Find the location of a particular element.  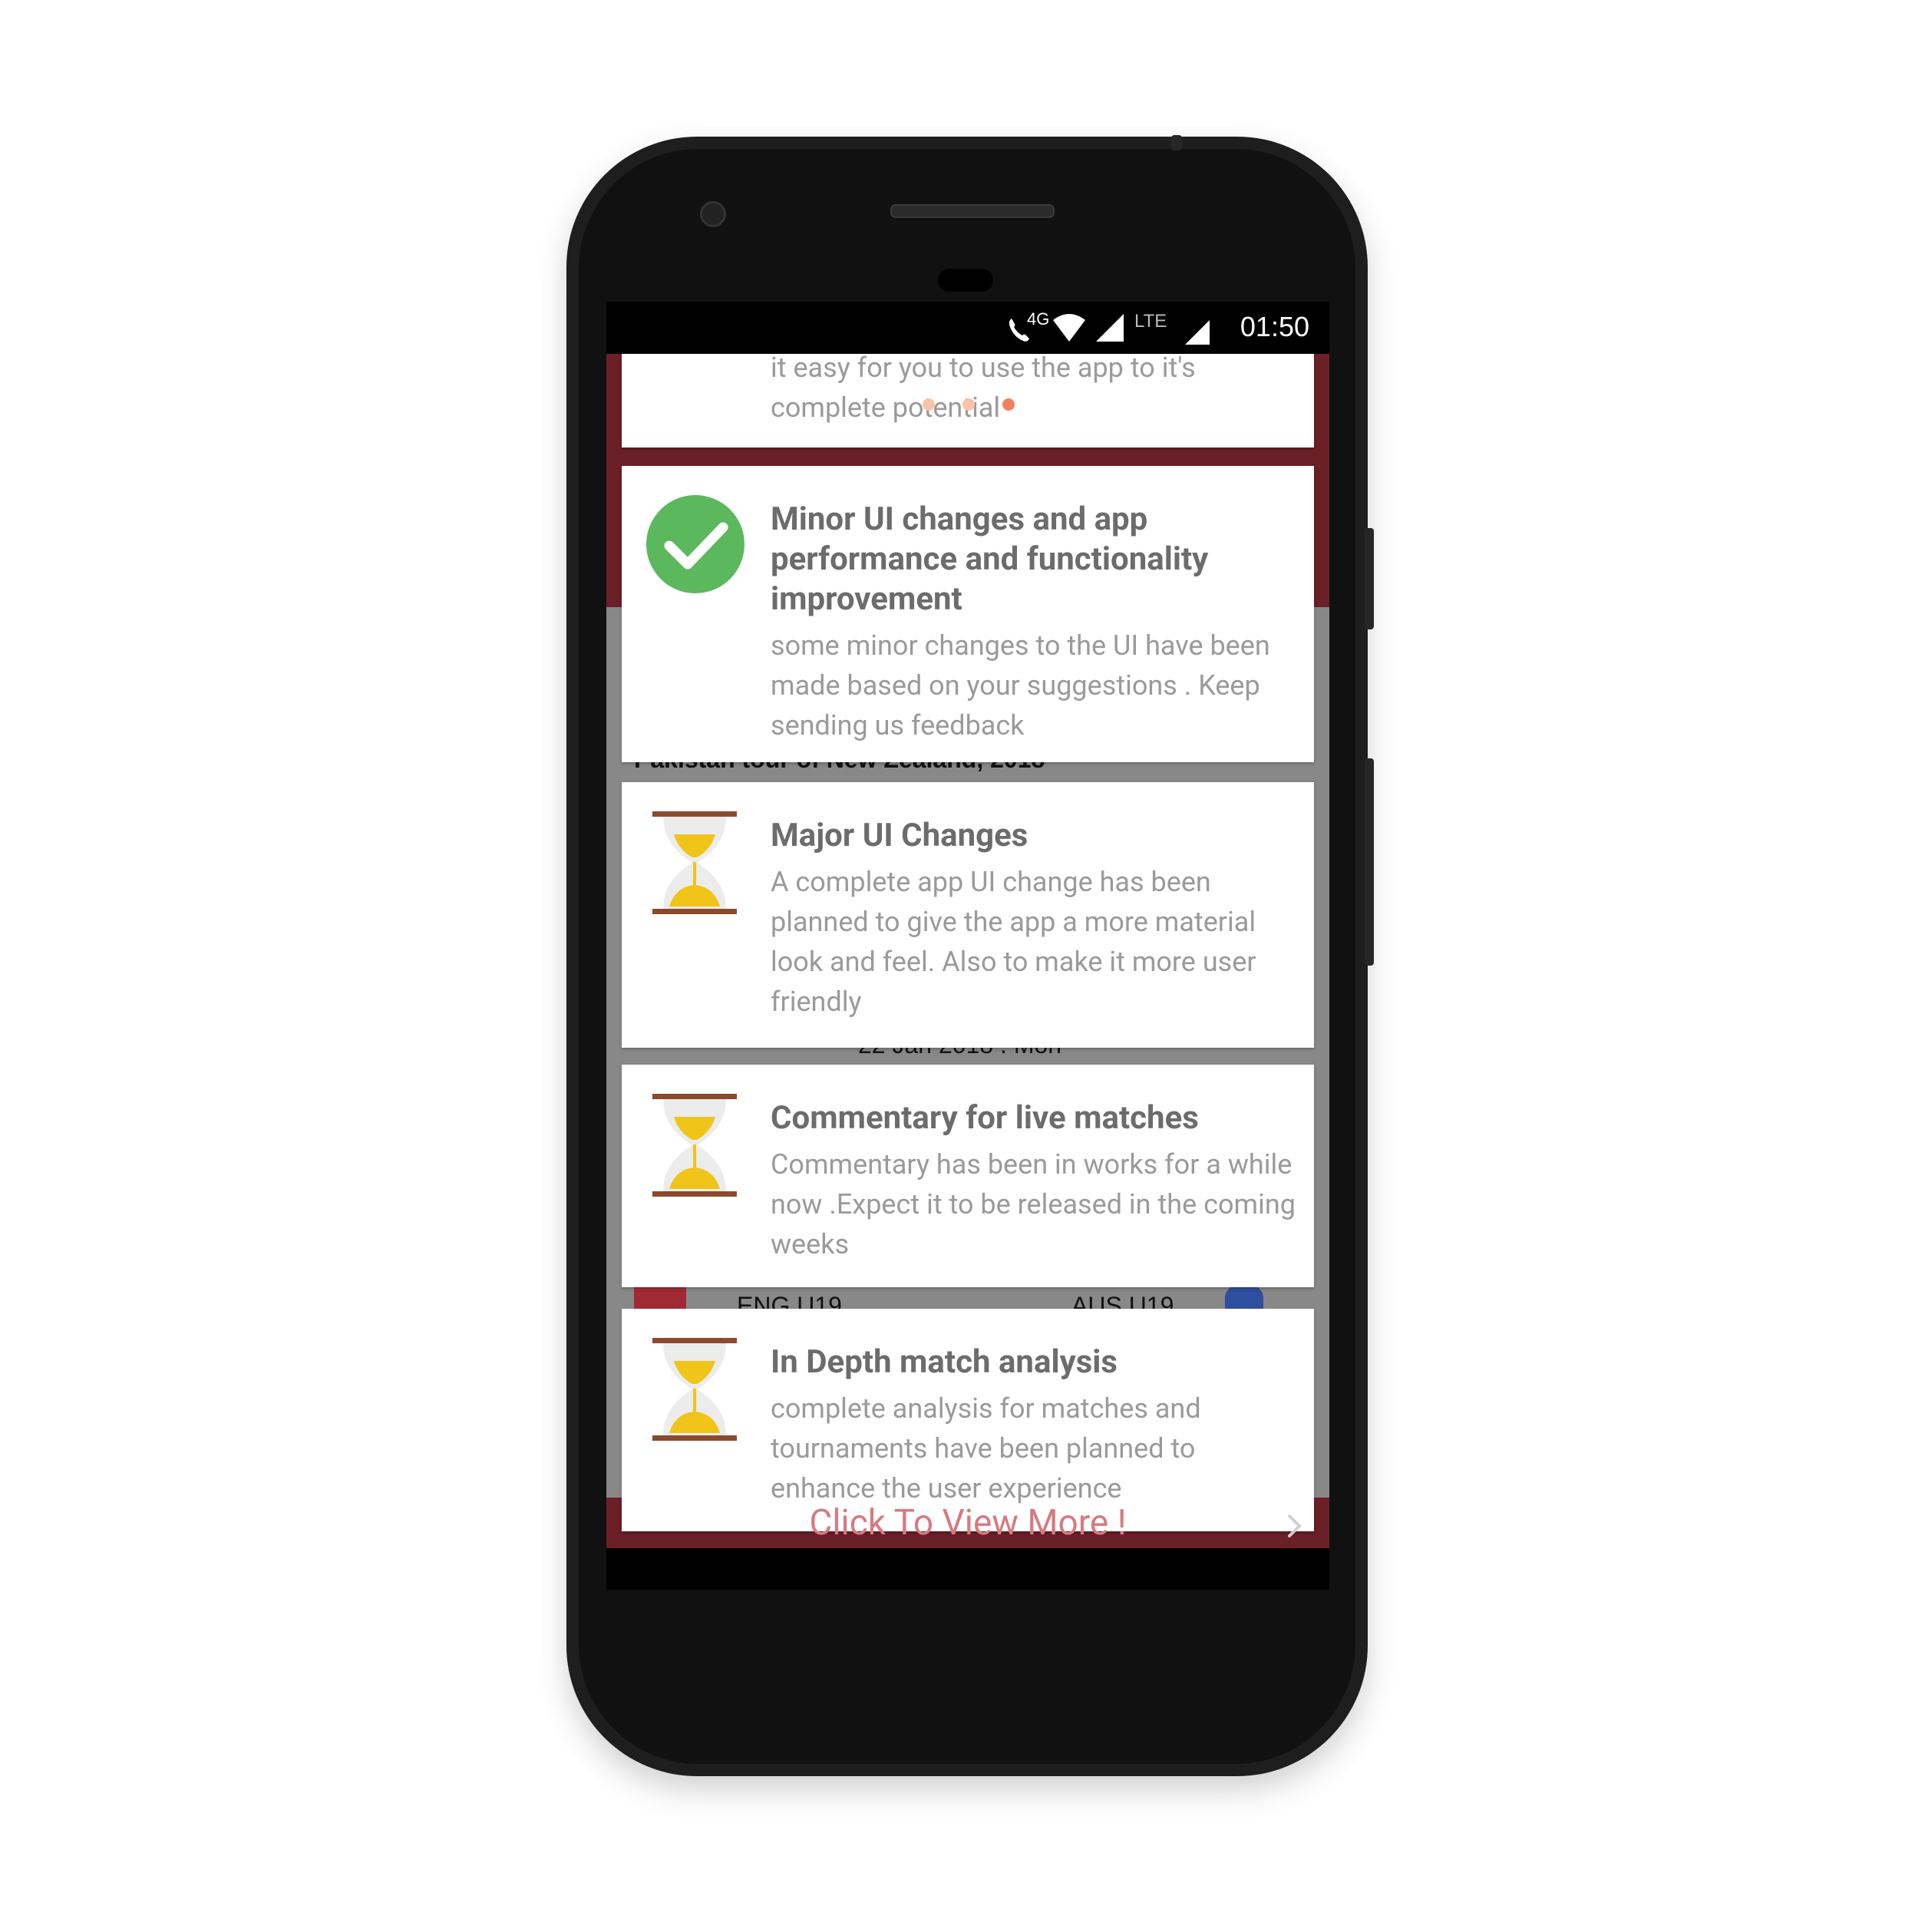

chevron-right-icon is located at coordinates (1295, 1525).